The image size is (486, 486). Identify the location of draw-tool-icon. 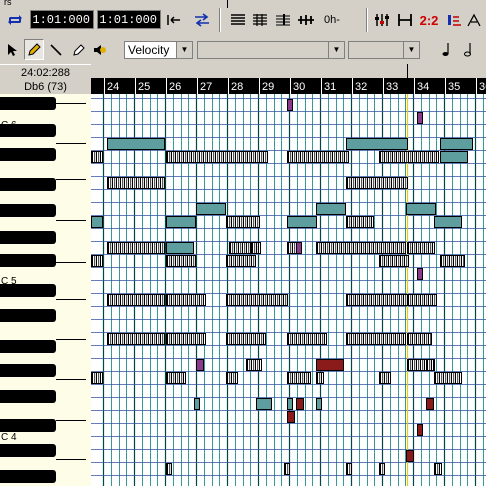
(34, 49).